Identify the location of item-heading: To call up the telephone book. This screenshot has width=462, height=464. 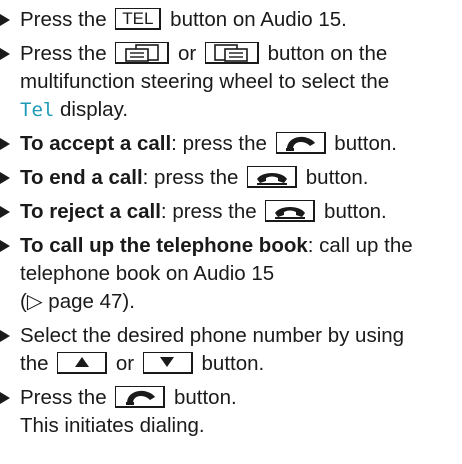
(164, 245).